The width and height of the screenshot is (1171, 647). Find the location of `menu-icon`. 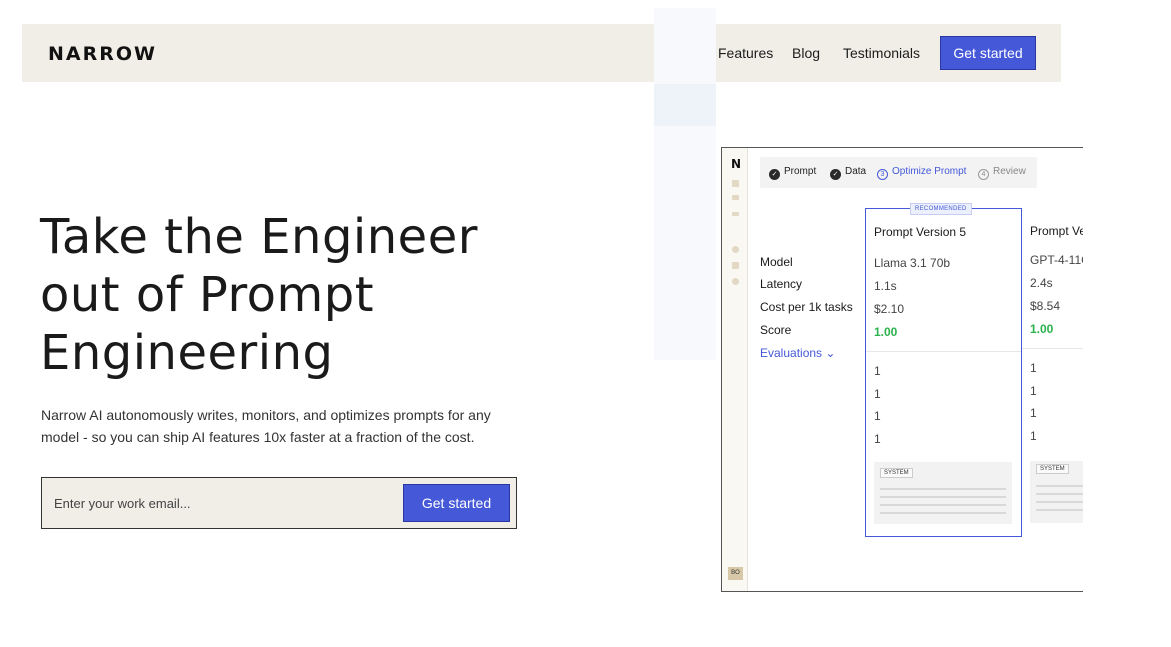

menu-icon is located at coordinates (735, 214).